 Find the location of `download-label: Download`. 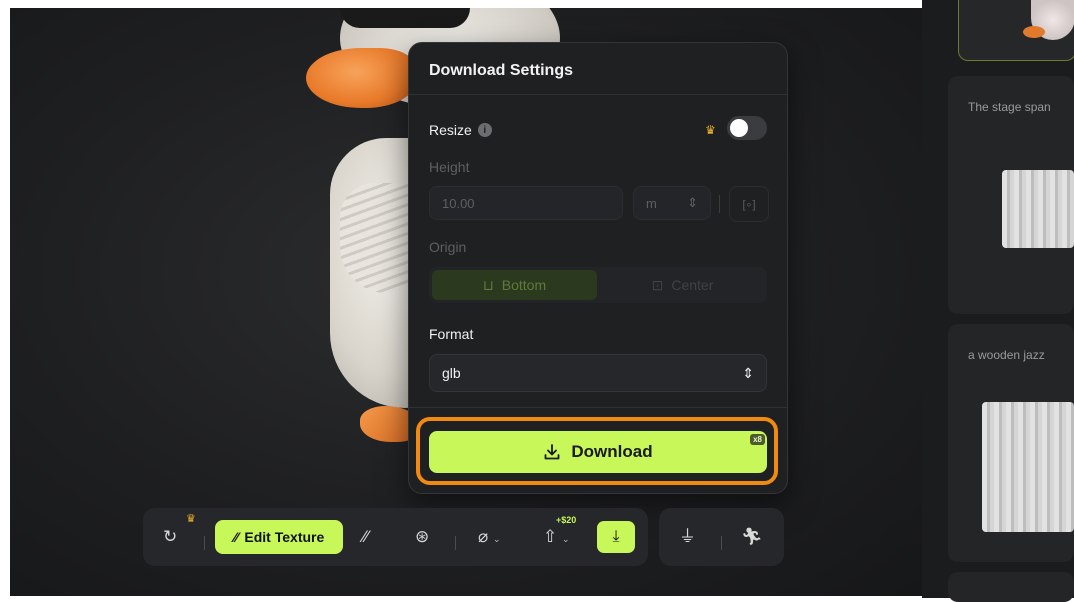

download-label: Download is located at coordinates (612, 451).